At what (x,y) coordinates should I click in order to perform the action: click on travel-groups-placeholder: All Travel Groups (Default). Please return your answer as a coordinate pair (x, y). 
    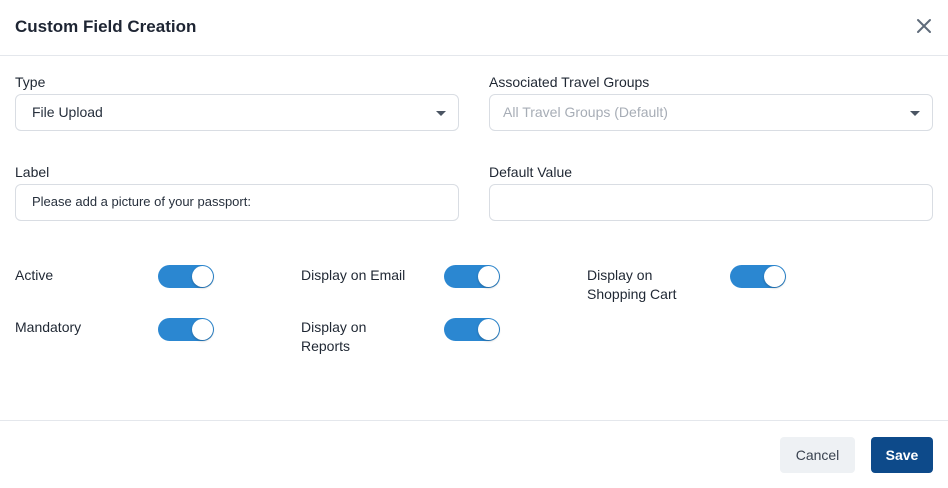
    Looking at the image, I should click on (585, 112).